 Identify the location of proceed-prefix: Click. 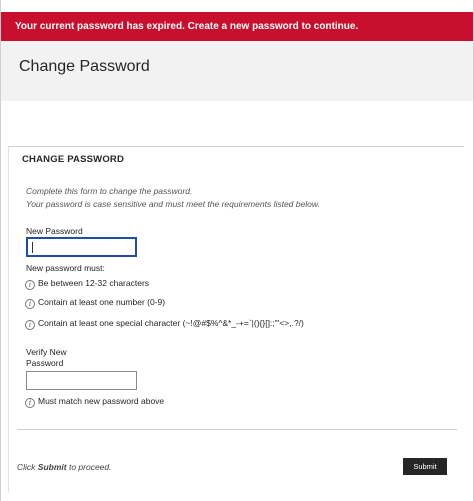
(27, 467).